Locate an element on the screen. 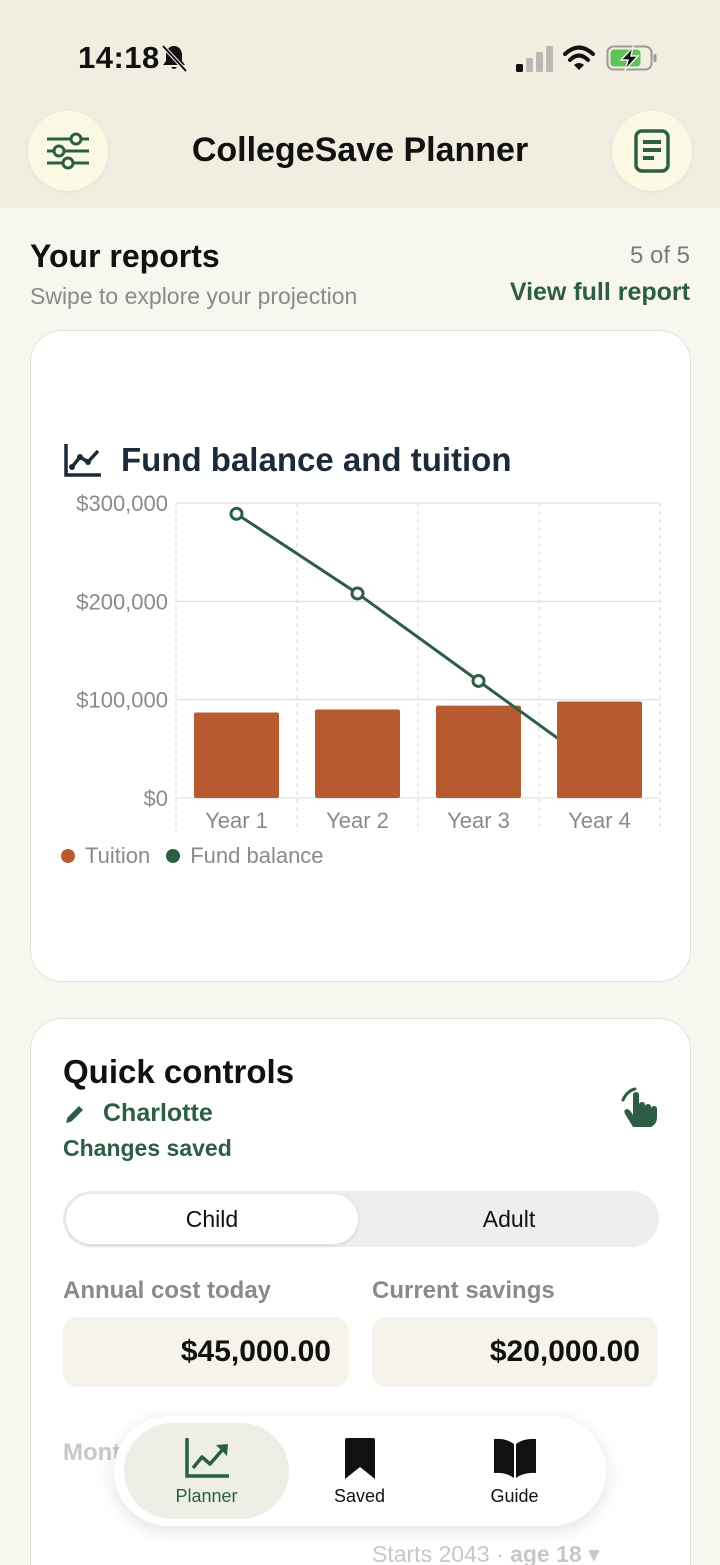 This screenshot has height=1565, width=720. x-tick-label: Year 4 is located at coordinates (599, 820).